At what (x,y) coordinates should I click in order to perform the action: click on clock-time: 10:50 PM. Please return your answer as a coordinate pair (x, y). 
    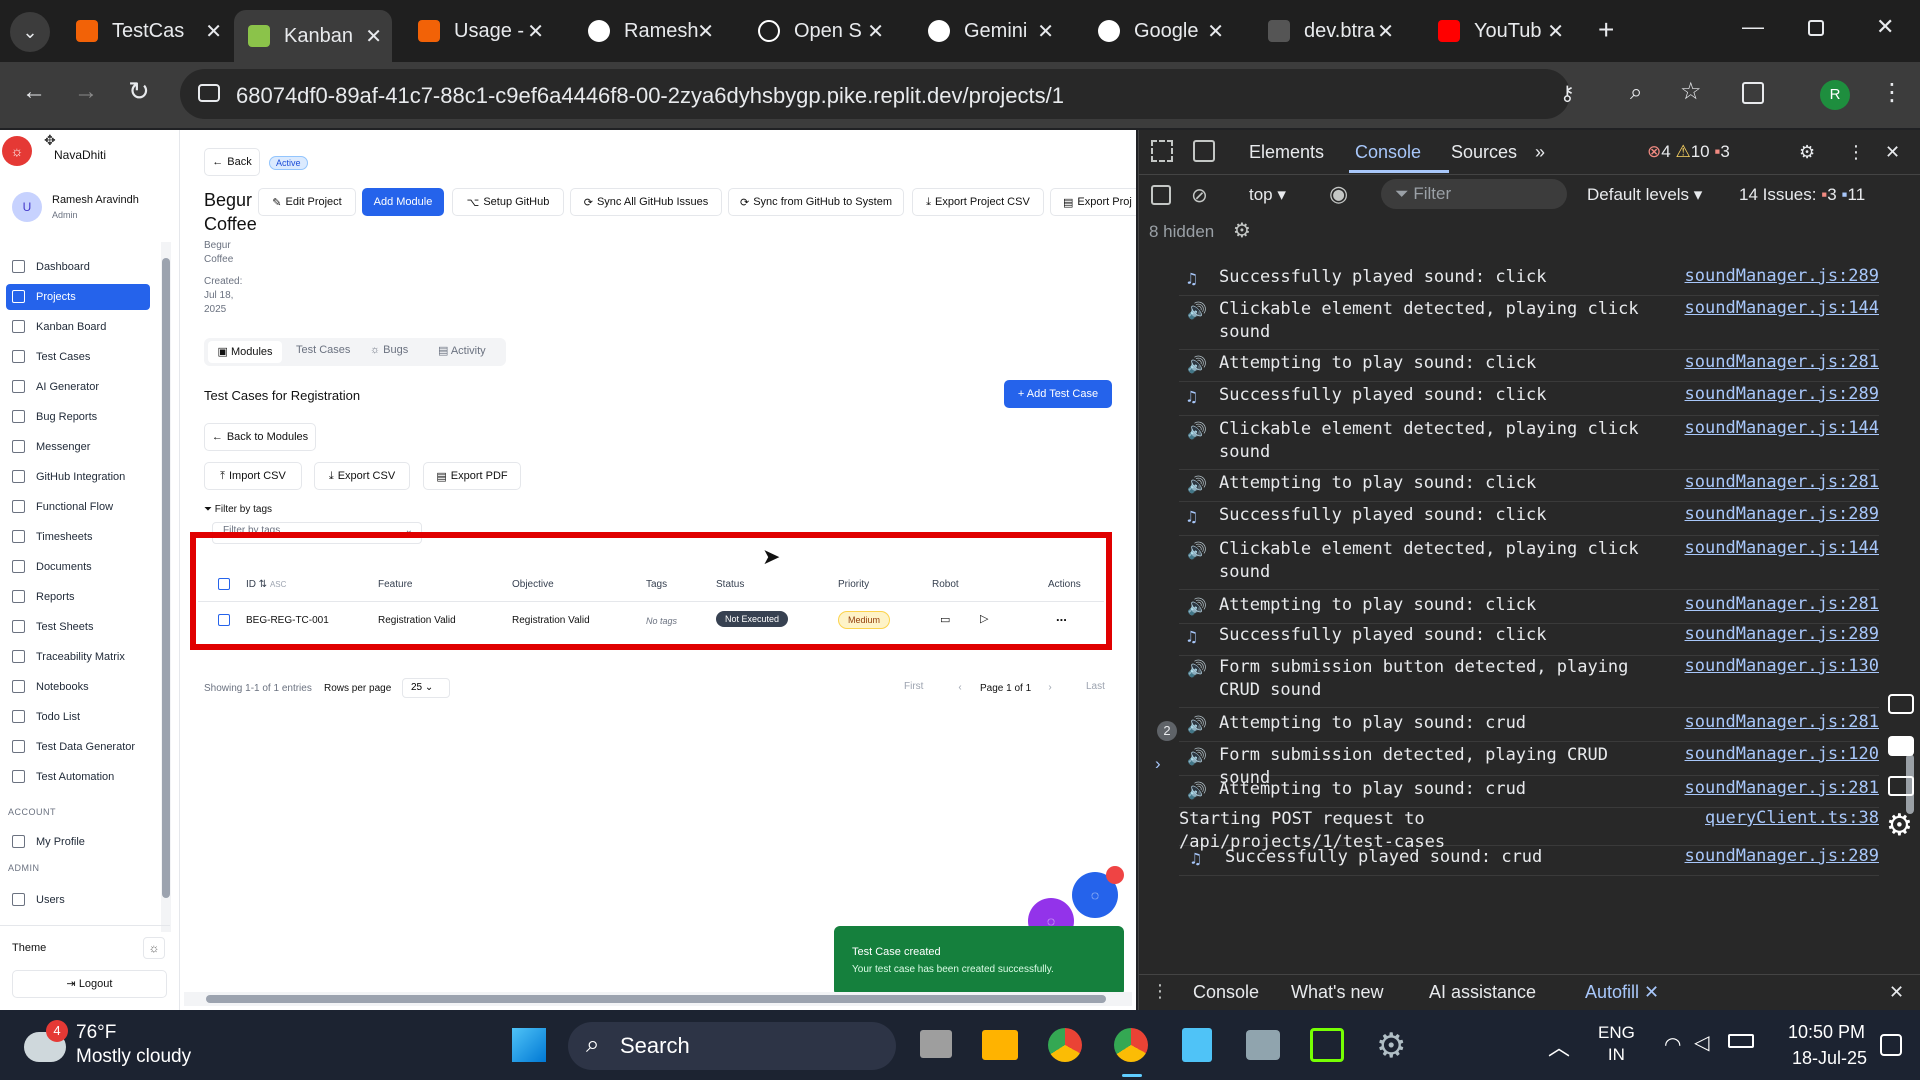
    Looking at the image, I should click on (1826, 1032).